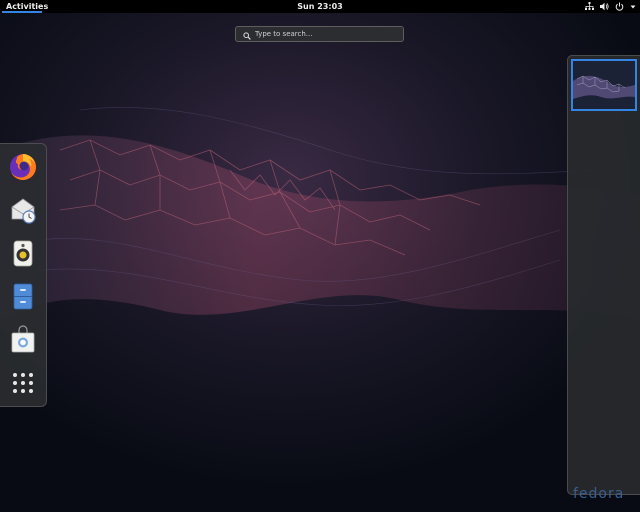  Describe the element at coordinates (604, 6) in the screenshot. I see `volume-icon` at that location.